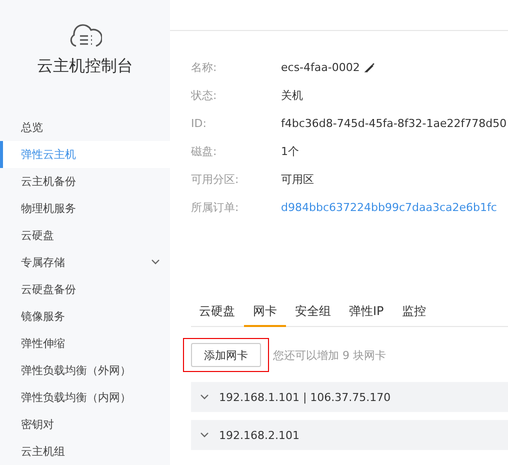 This screenshot has width=508, height=465. What do you see at coordinates (204, 151) in the screenshot?
I see `field-label: 磁盘:` at bounding box center [204, 151].